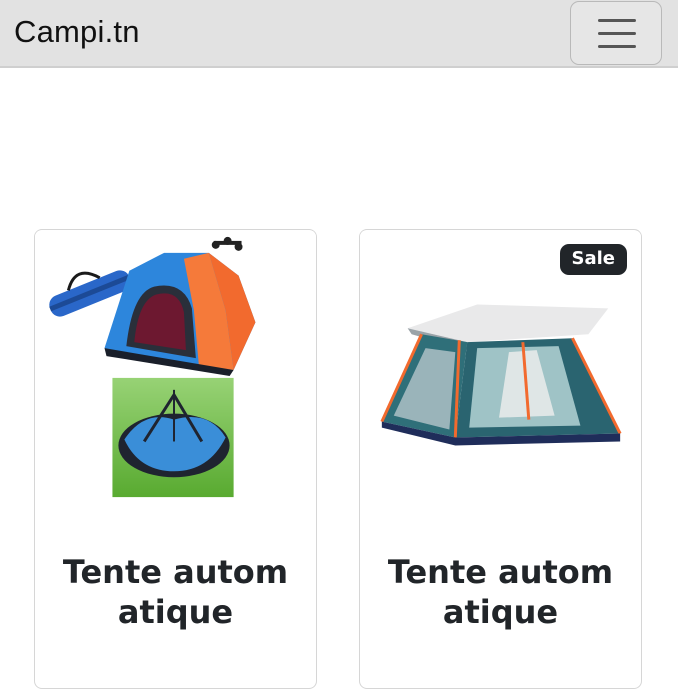  Describe the element at coordinates (616, 33) in the screenshot. I see `navbar-toggler-button` at that location.